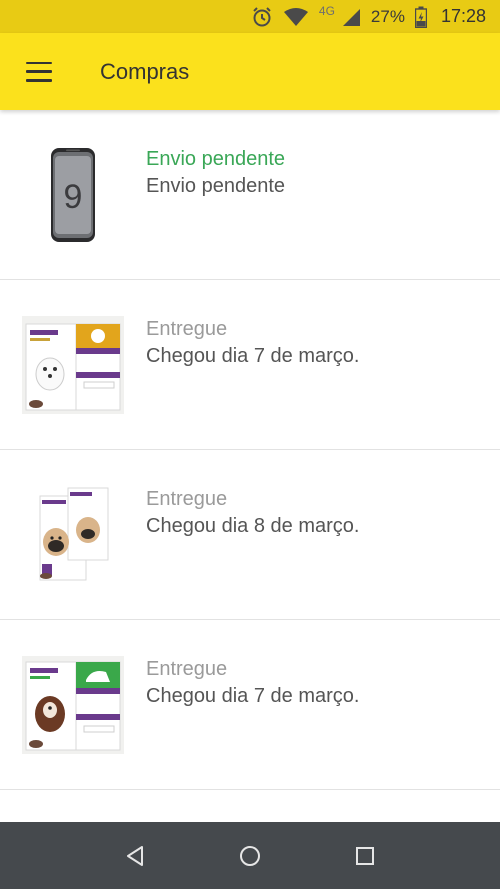 The height and width of the screenshot is (889, 500). Describe the element at coordinates (365, 856) in the screenshot. I see `recents-icon` at that location.